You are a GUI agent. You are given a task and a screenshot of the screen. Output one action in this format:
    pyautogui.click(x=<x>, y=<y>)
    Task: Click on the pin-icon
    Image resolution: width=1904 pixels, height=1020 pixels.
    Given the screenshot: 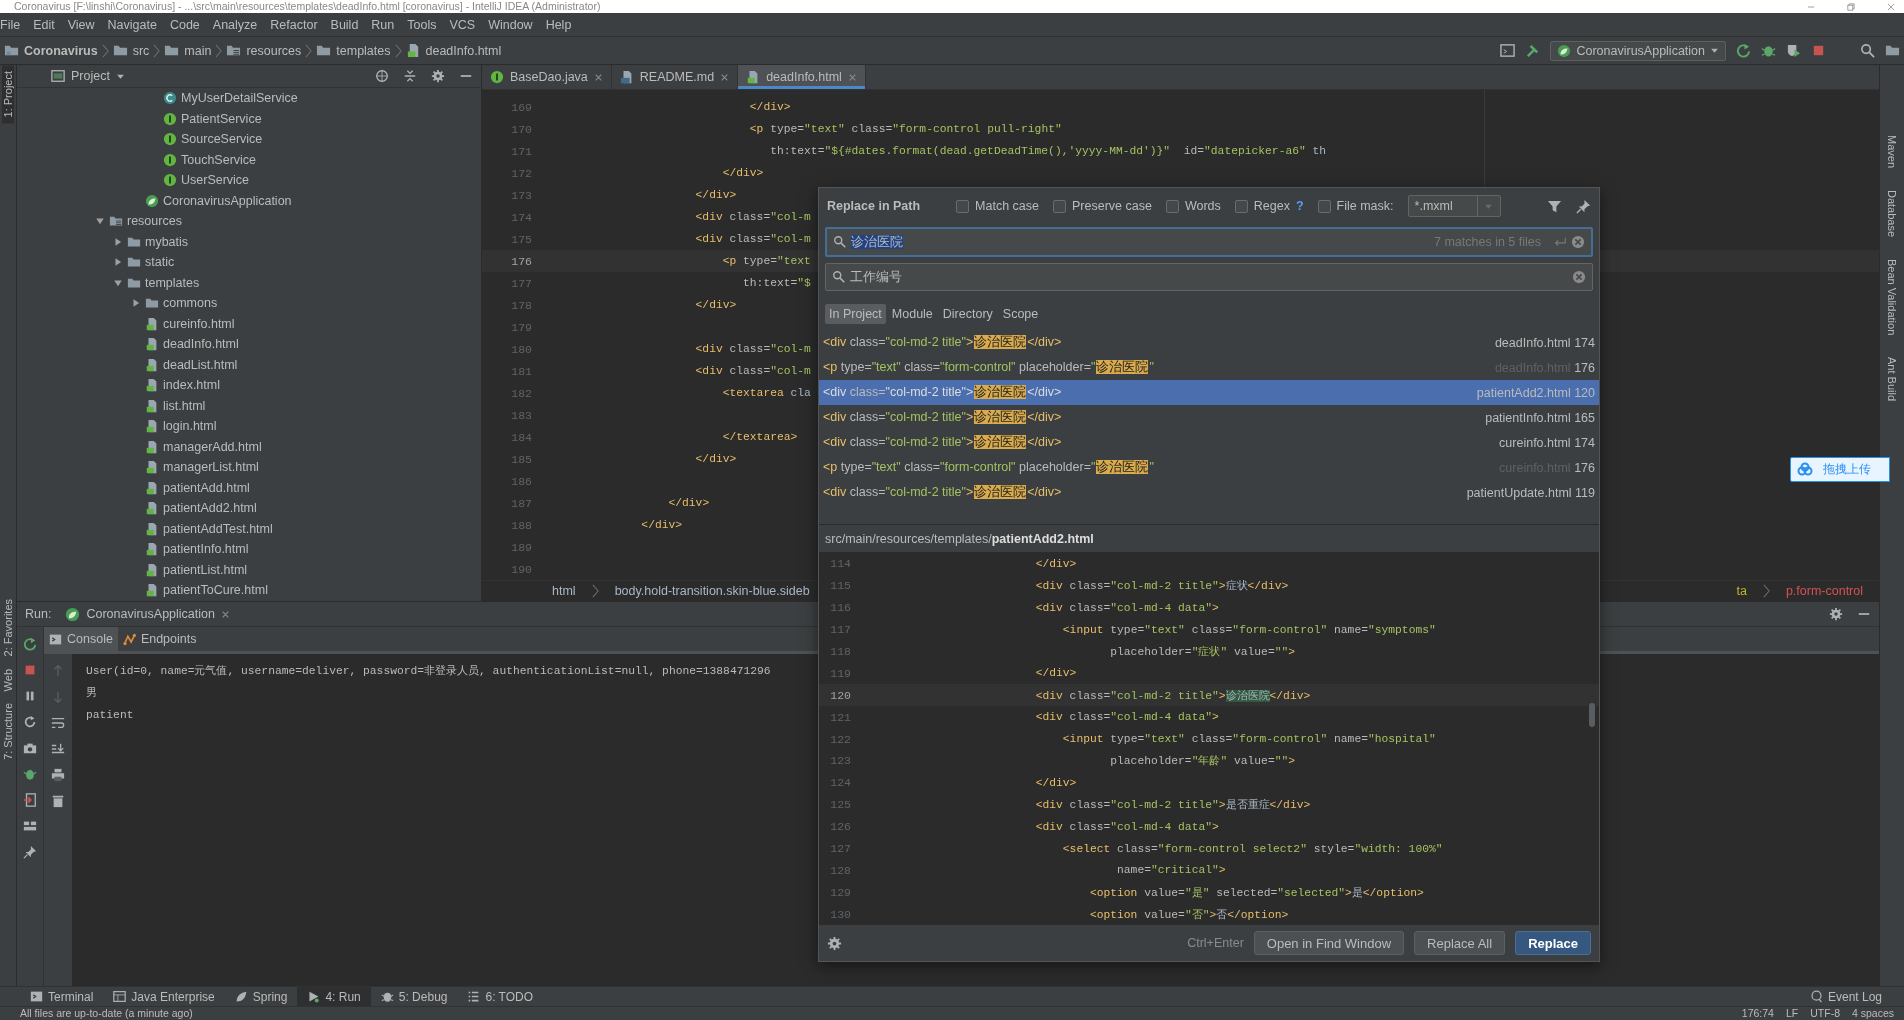 What is the action you would take?
    pyautogui.click(x=30, y=852)
    